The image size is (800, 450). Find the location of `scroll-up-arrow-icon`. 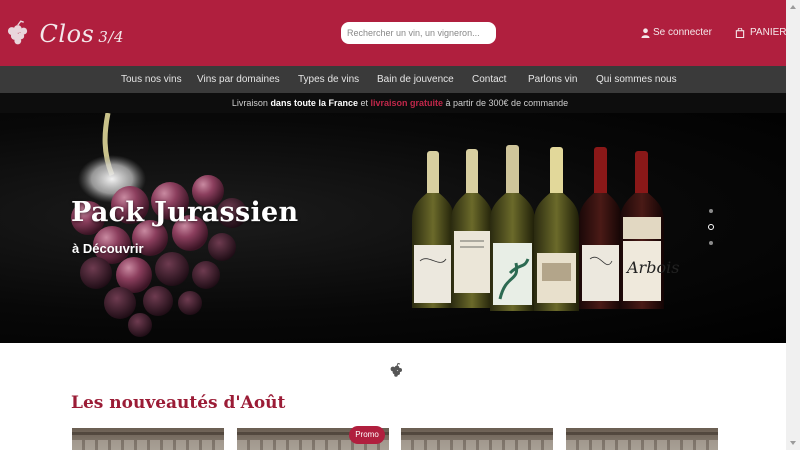

scroll-up-arrow-icon is located at coordinates (793, 7).